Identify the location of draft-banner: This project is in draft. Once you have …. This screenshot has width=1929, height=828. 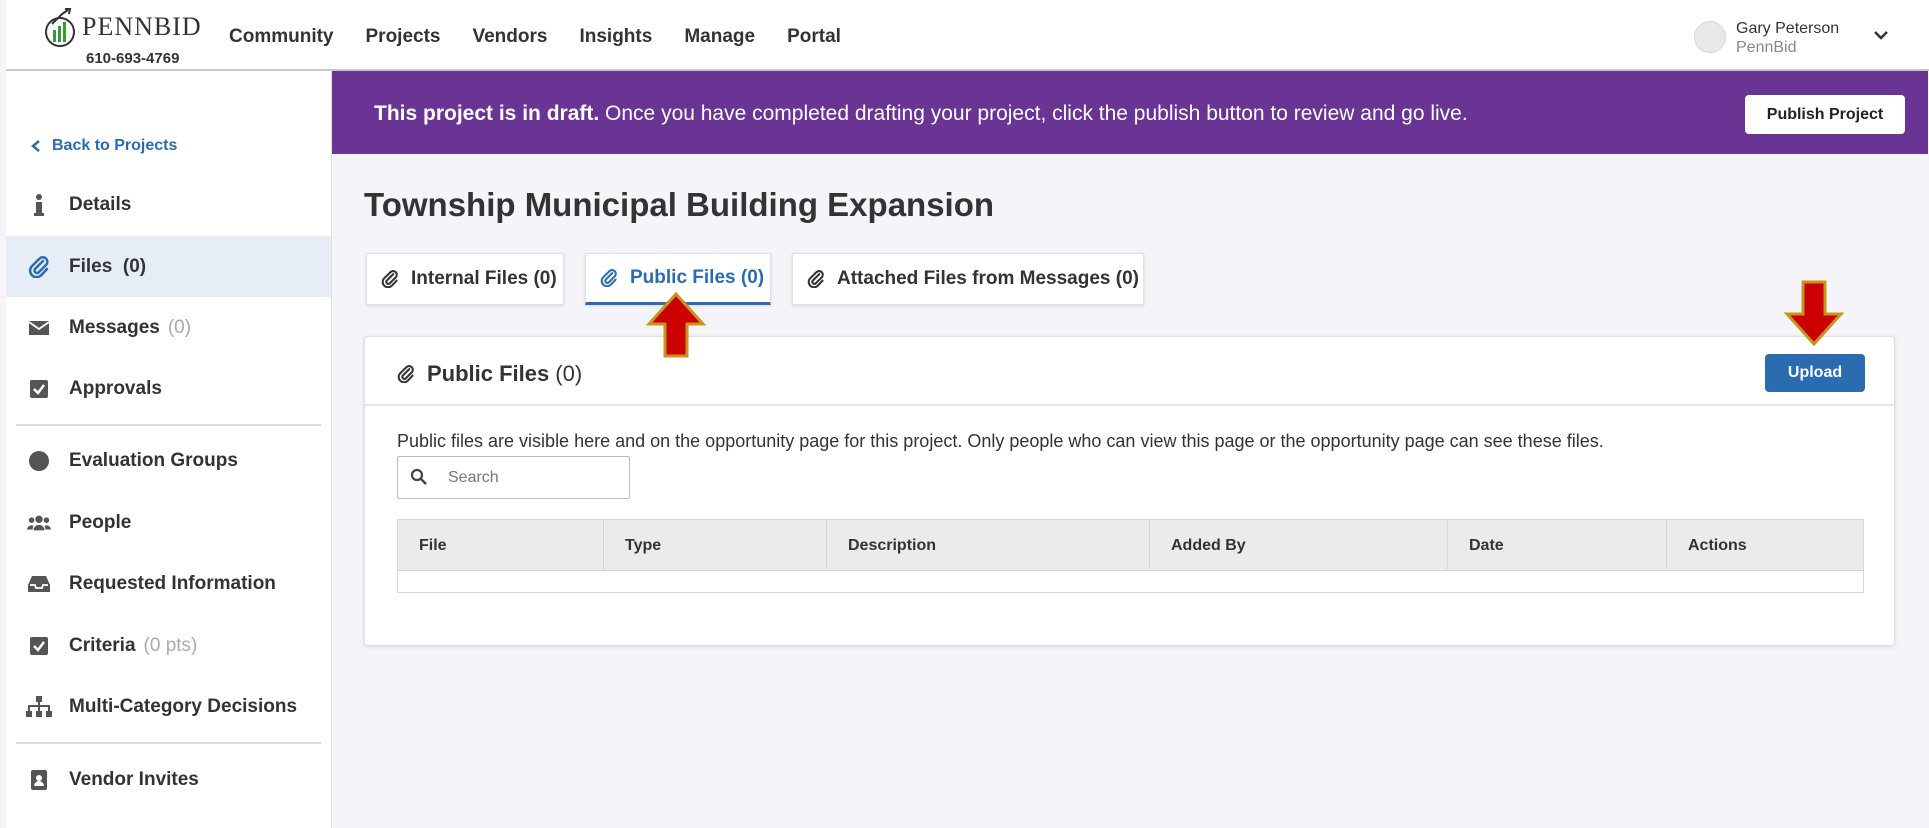
(1130, 112).